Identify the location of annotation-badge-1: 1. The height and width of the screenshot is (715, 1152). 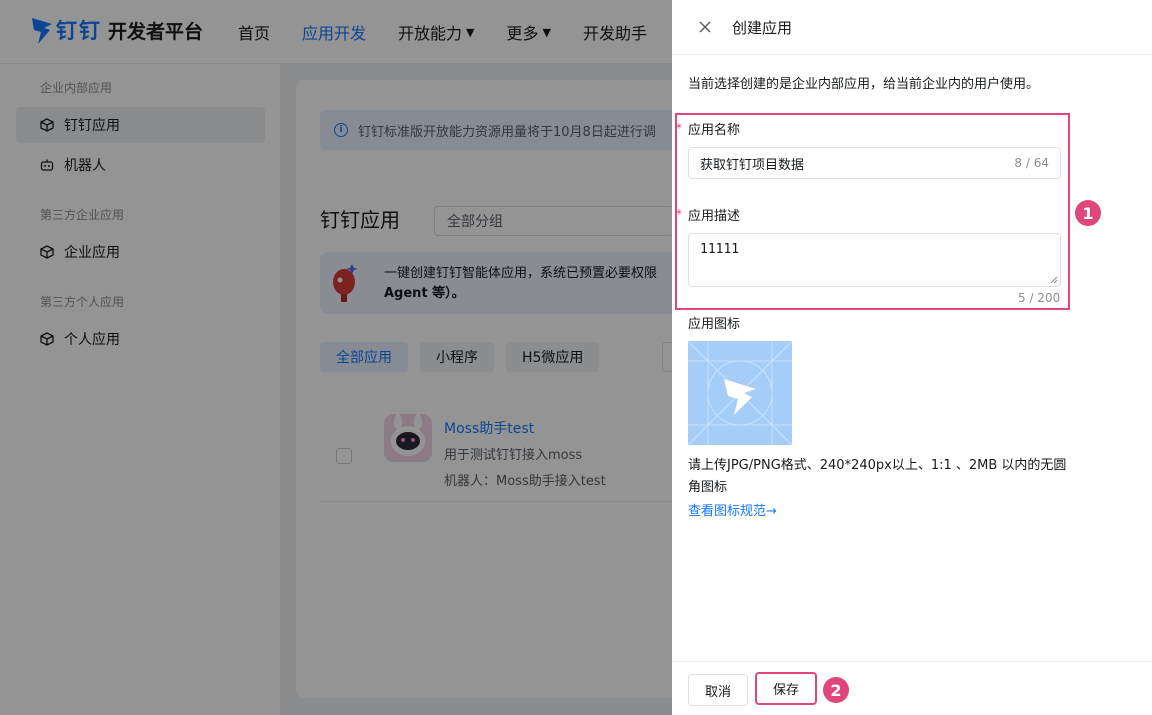
(1088, 213).